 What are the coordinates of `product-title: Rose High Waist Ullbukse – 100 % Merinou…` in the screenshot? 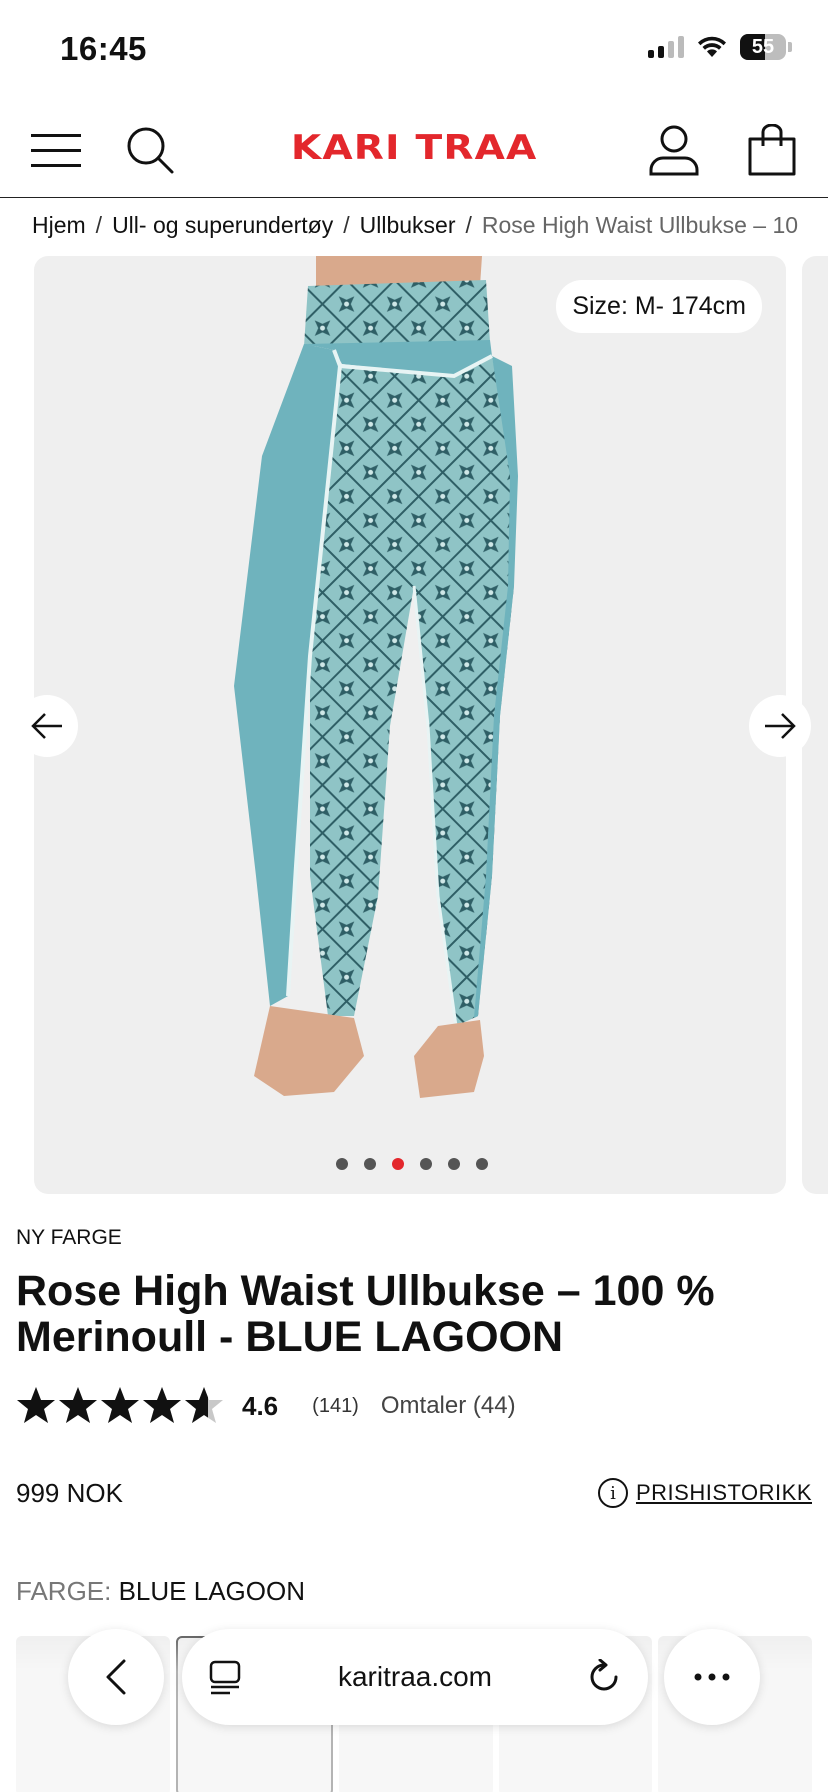 It's located at (365, 1314).